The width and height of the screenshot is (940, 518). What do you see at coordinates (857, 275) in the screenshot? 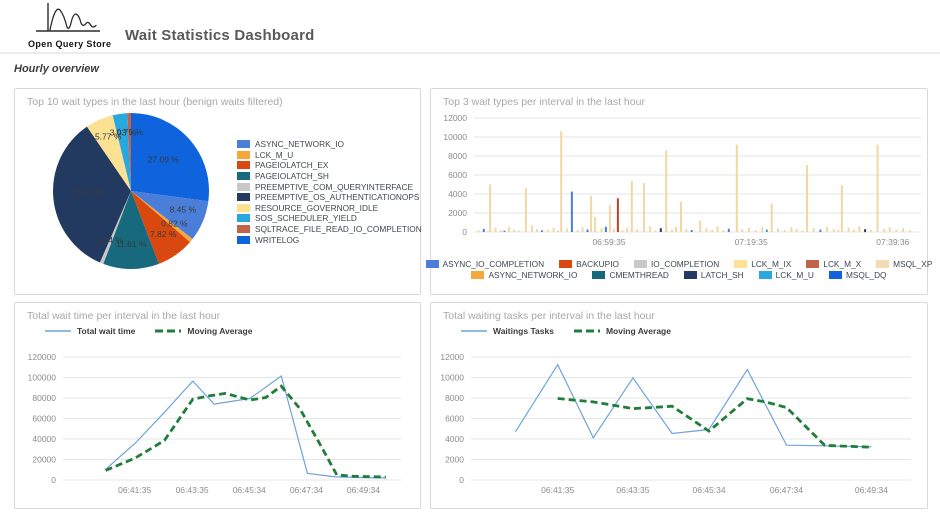
I see `bar-legend-item-MSQL_DQ: MSQL_DQ` at bounding box center [857, 275].